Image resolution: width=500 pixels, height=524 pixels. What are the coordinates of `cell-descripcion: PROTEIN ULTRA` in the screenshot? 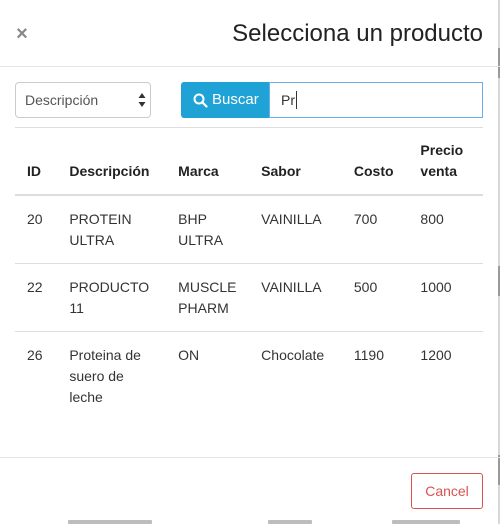 It's located at (112, 229).